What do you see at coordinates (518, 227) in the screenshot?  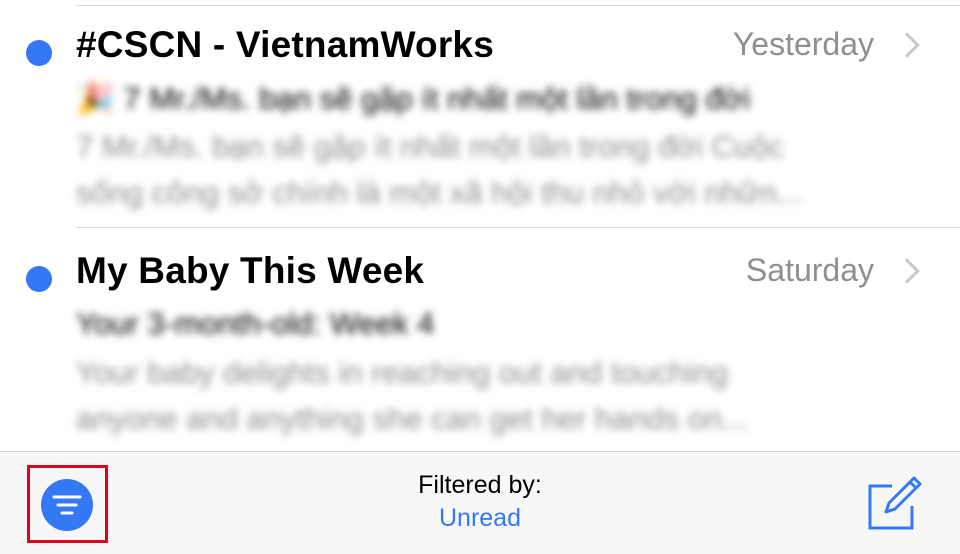 I see `item-divider` at bounding box center [518, 227].